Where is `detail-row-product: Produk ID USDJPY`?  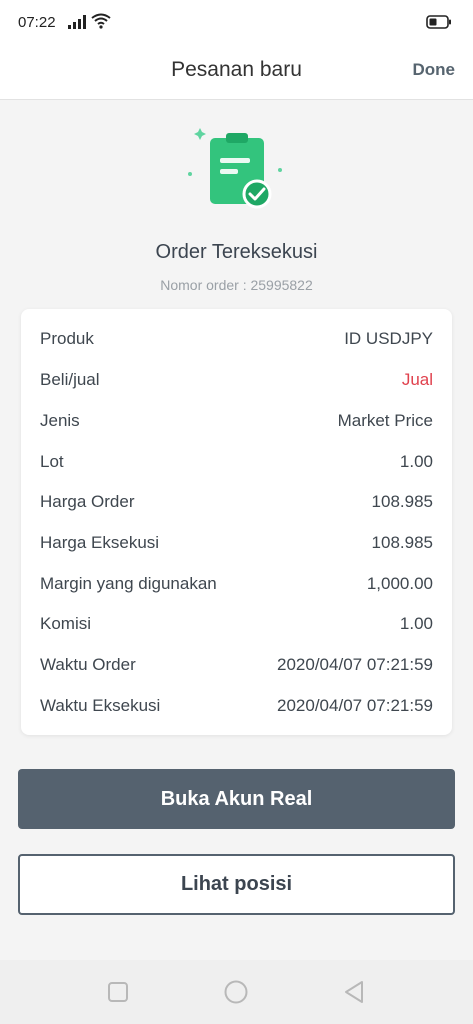 detail-row-product: Produk ID USDJPY is located at coordinates (236, 339).